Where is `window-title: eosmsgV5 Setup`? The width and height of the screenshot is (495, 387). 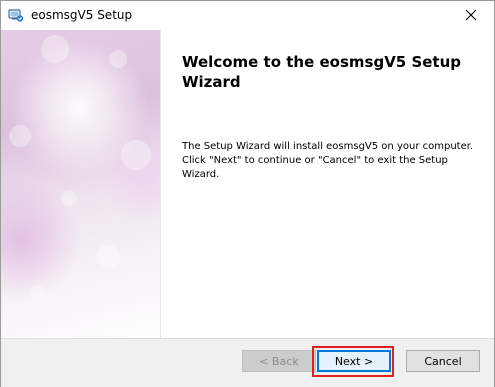 window-title: eosmsgV5 Setup is located at coordinates (82, 15).